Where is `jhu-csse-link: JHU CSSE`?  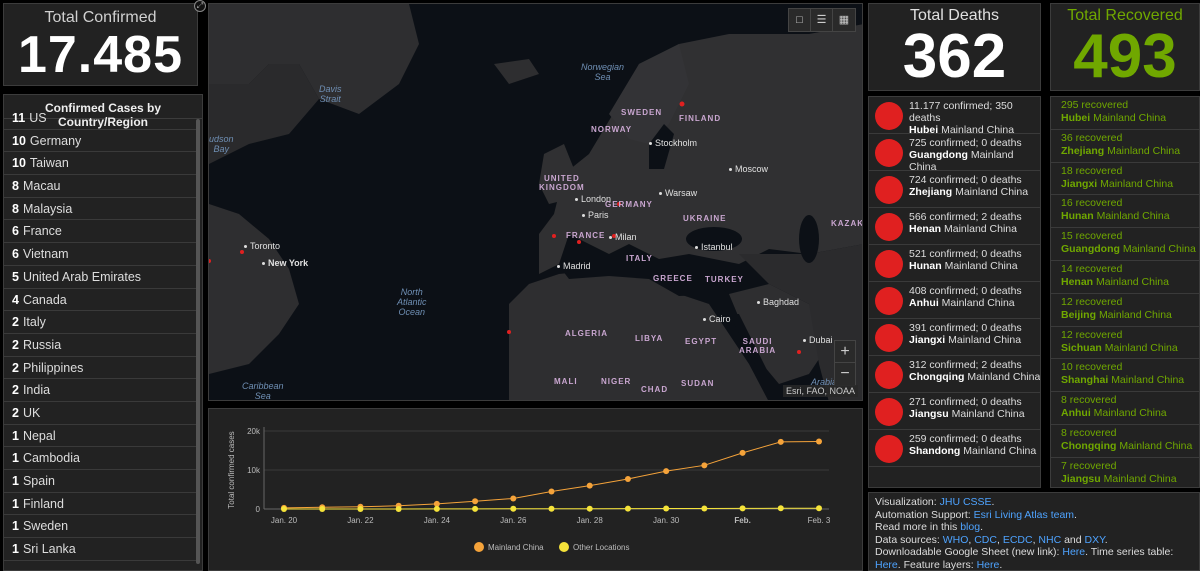 jhu-csse-link: JHU CSSE is located at coordinates (966, 502).